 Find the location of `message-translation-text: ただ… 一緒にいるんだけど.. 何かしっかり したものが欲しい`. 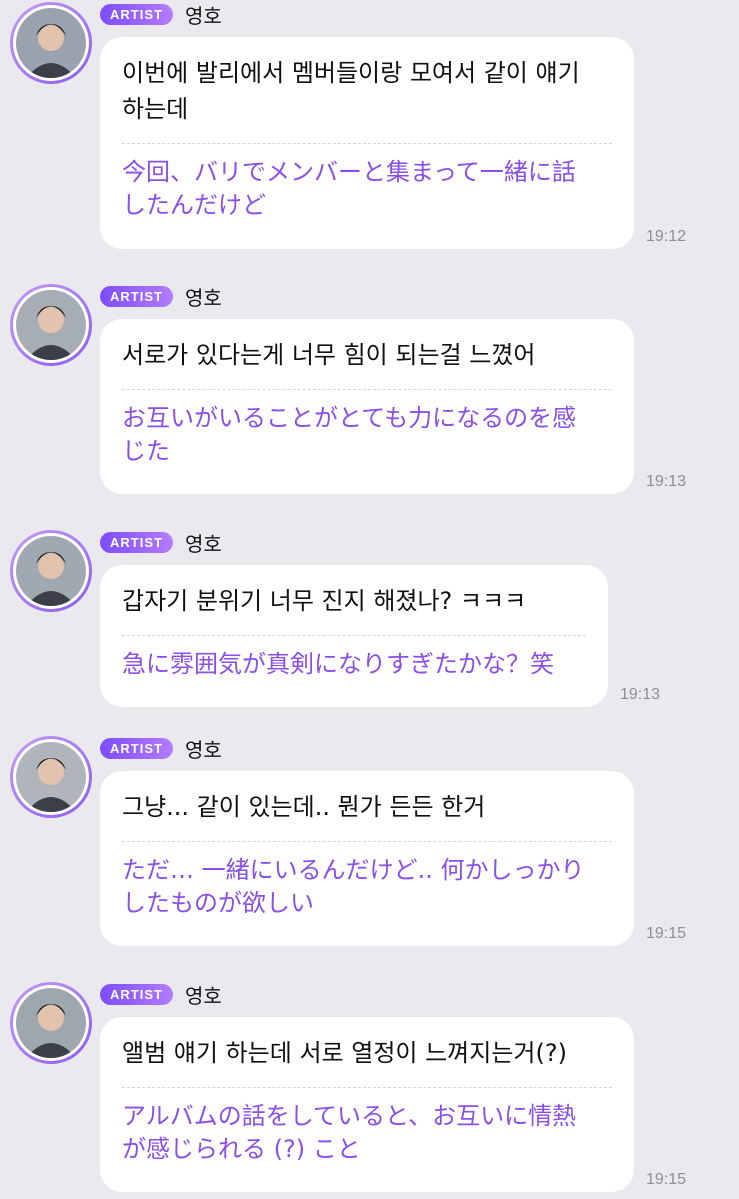

message-translation-text: ただ… 一緒にいるんだけど.. 何かしっかり したものが欲しい is located at coordinates (367, 887).